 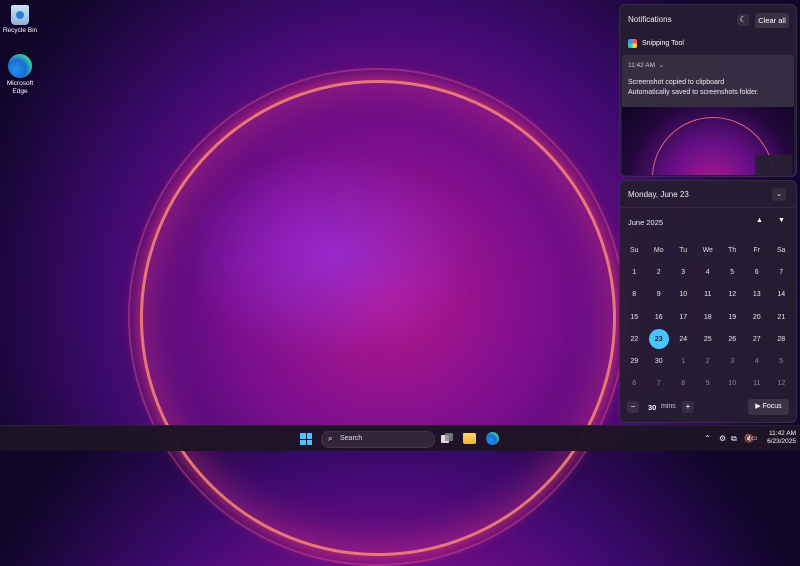 I want to click on calendar-day: 27, so click(x=757, y=339).